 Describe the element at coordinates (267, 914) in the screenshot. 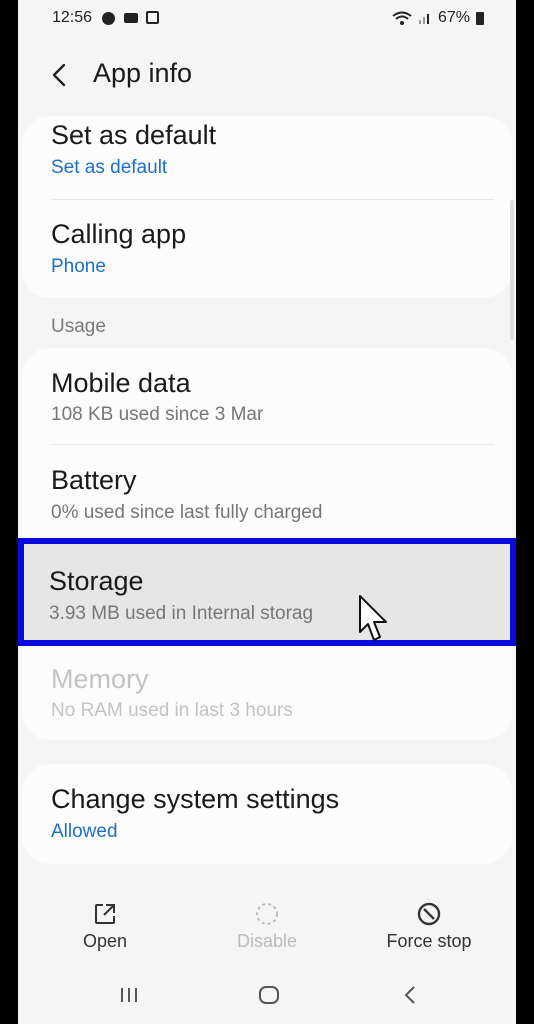

I see `disable-icon` at that location.